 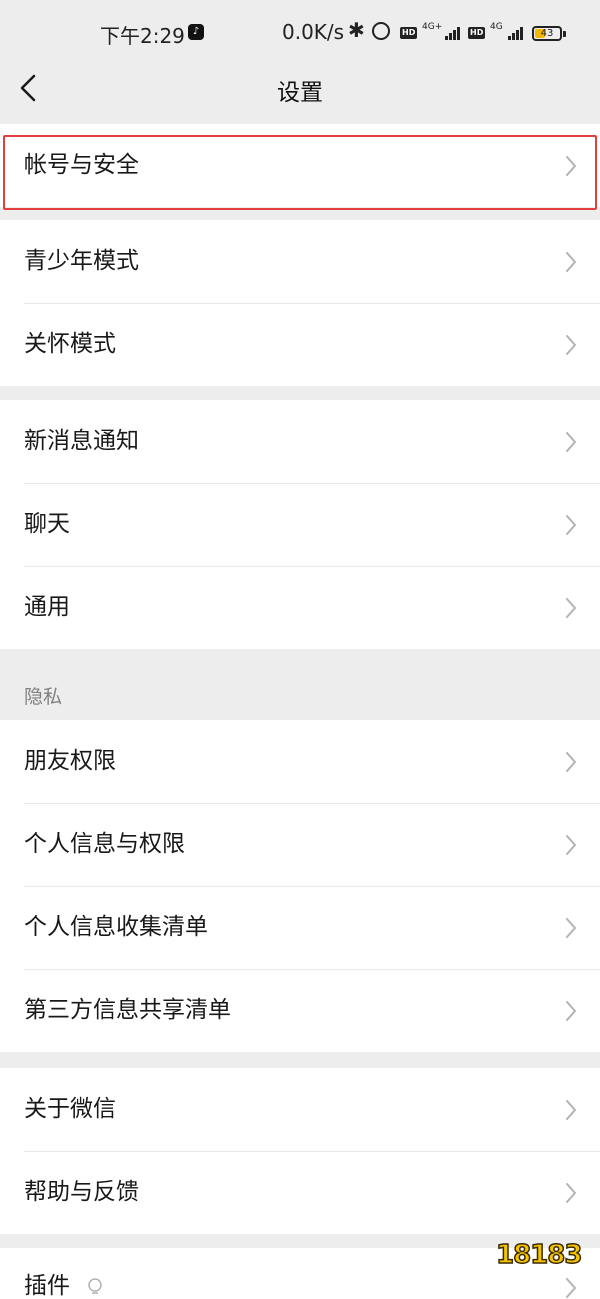 I want to click on settings-item-personal-info-collection: 个人信息收集清单, so click(x=300, y=927).